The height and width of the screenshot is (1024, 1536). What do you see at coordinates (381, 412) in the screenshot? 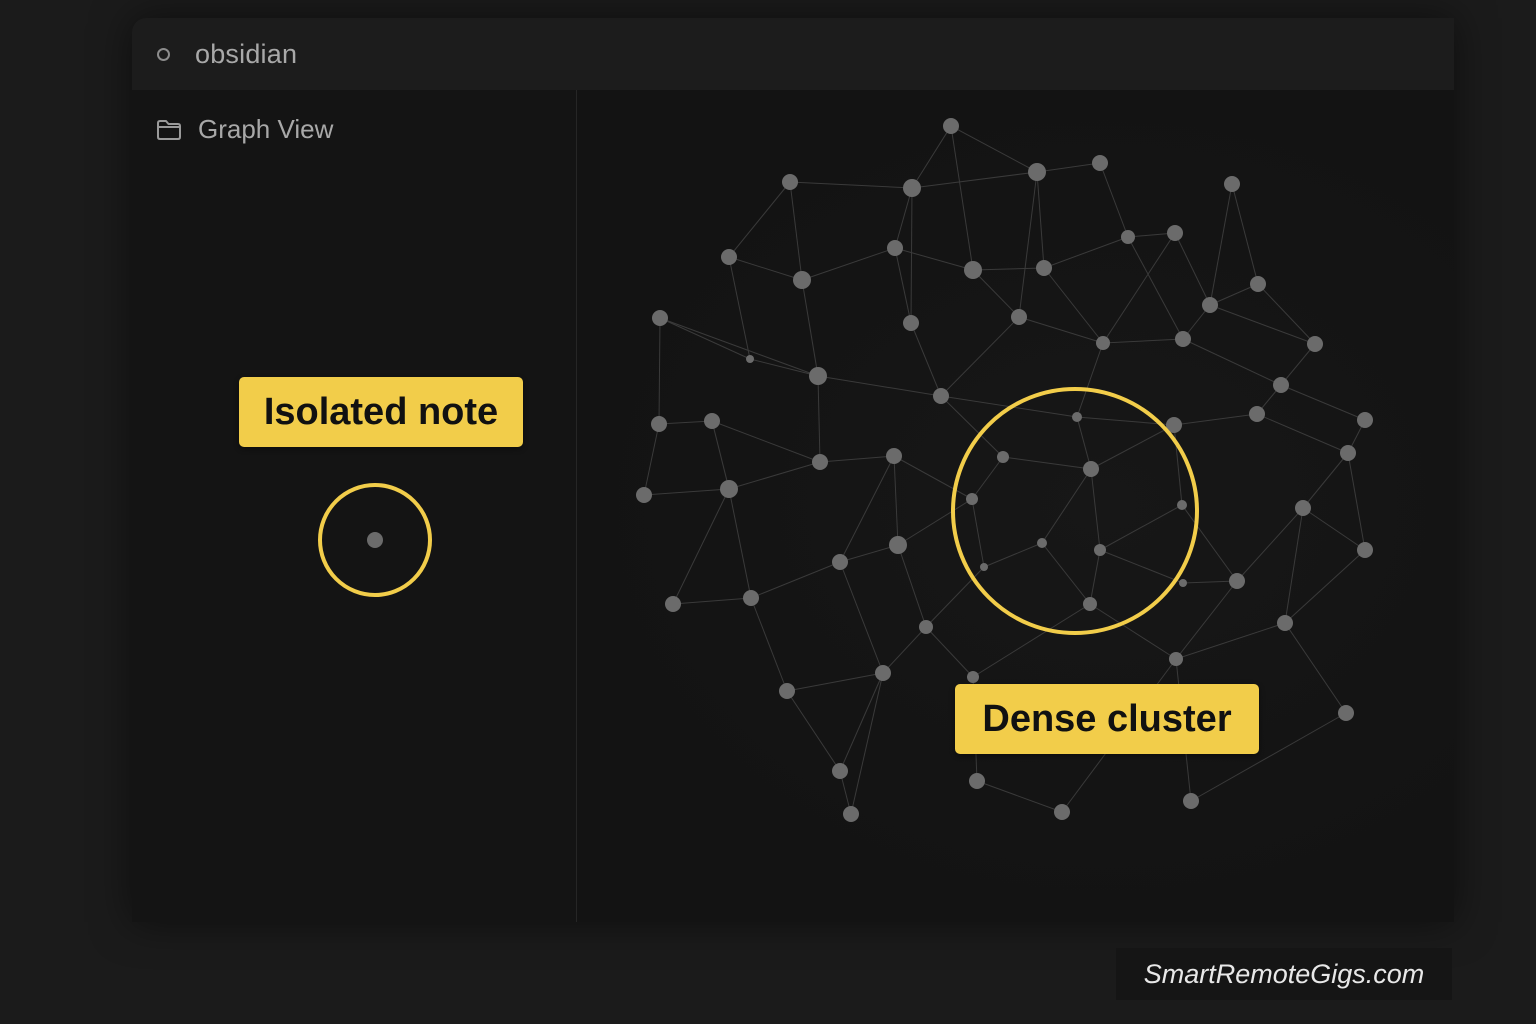
I see `isolated-note-callout: Isolated note` at bounding box center [381, 412].